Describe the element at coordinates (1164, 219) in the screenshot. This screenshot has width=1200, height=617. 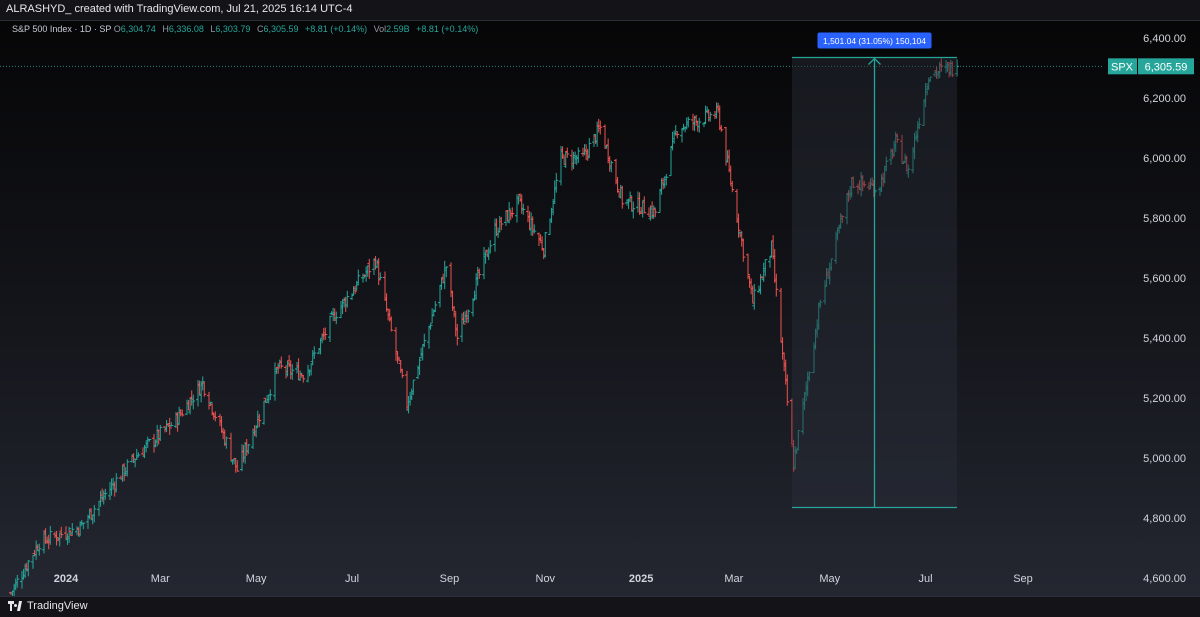
I see `y-tick-label: 5,800.00` at that location.